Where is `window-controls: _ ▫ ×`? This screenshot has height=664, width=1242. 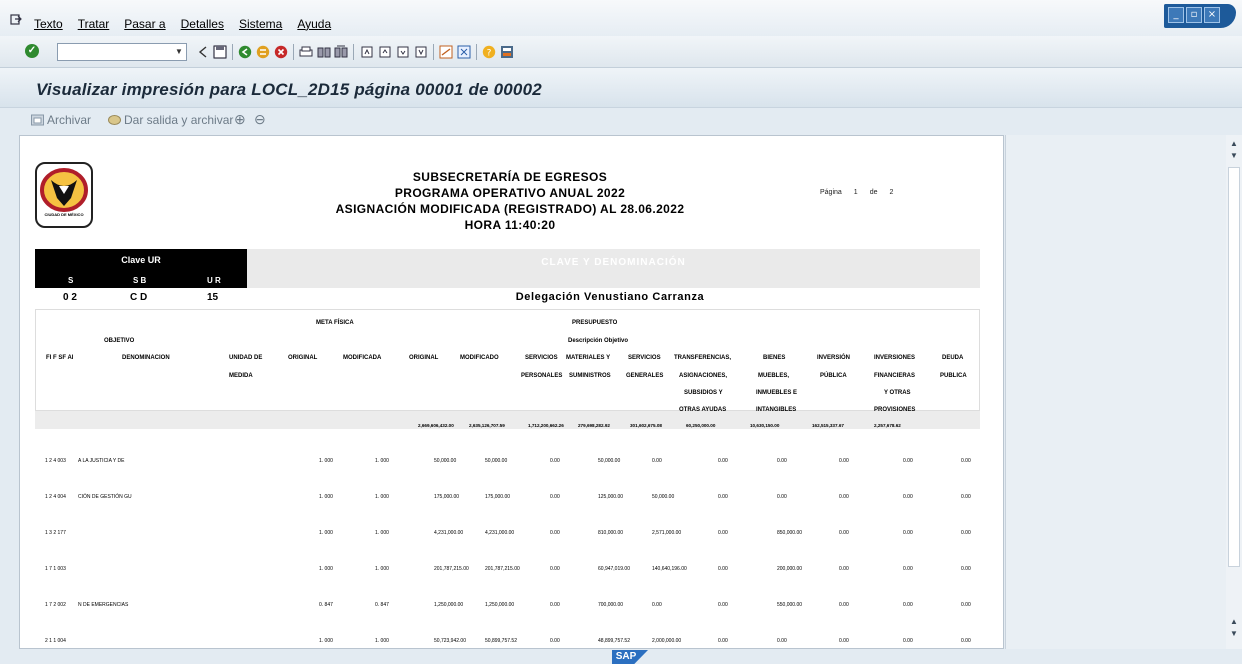
window-controls: _ ▫ × is located at coordinates (1200, 16).